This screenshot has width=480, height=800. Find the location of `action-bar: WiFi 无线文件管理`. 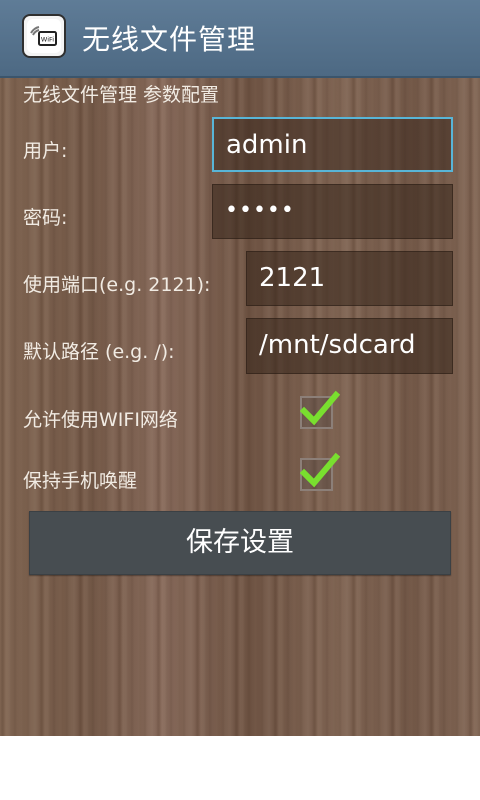

action-bar: WiFi 无线文件管理 is located at coordinates (240, 39).